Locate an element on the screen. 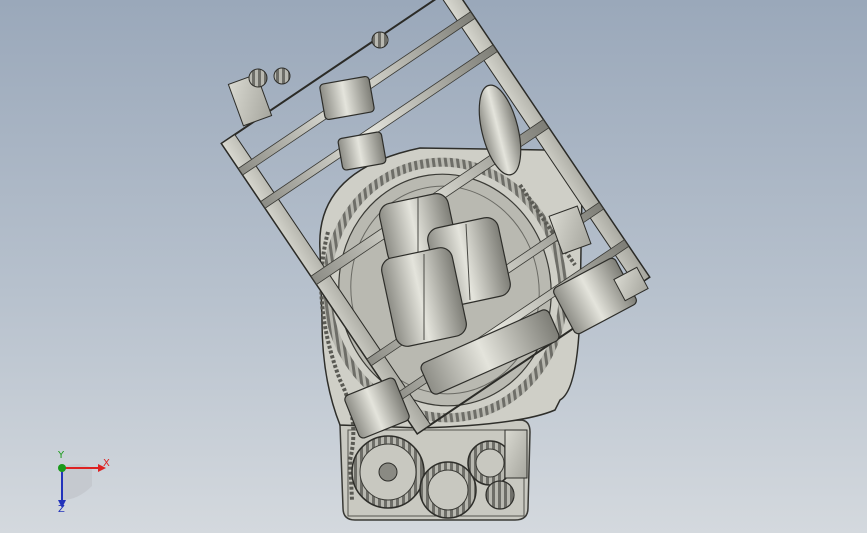 The height and width of the screenshot is (533, 867). y-axis-arrow is located at coordinates (62, 468).